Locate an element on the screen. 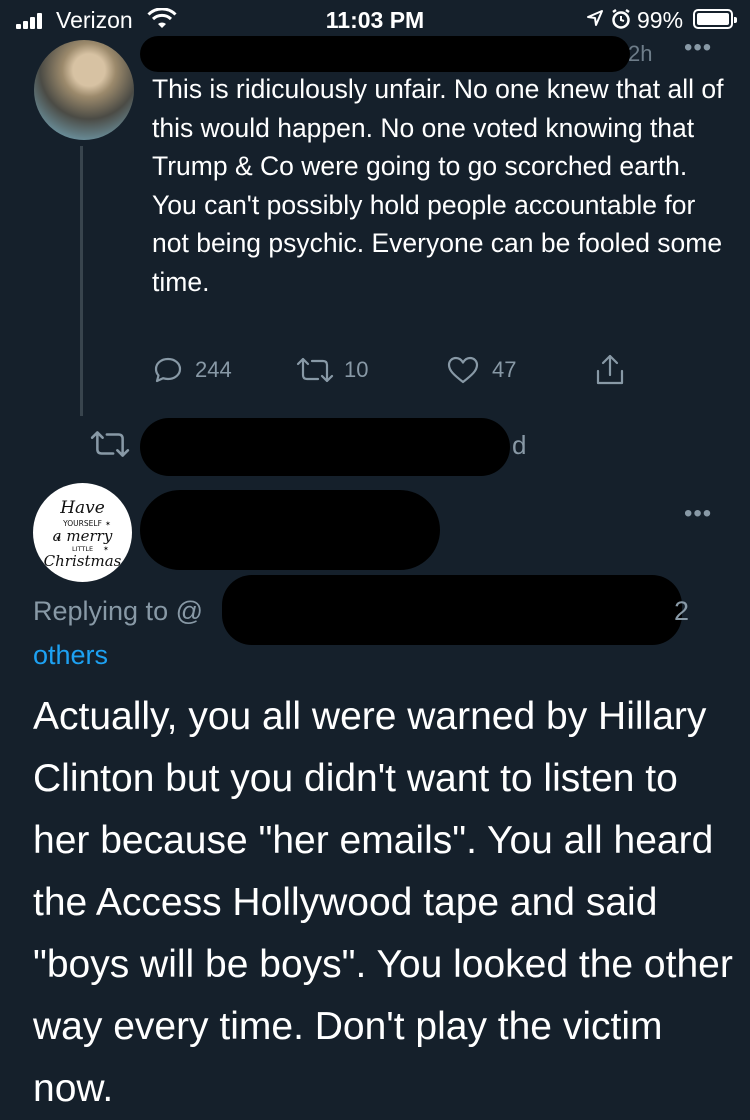 The image size is (750, 1120). battery-icon is located at coordinates (715, 19).